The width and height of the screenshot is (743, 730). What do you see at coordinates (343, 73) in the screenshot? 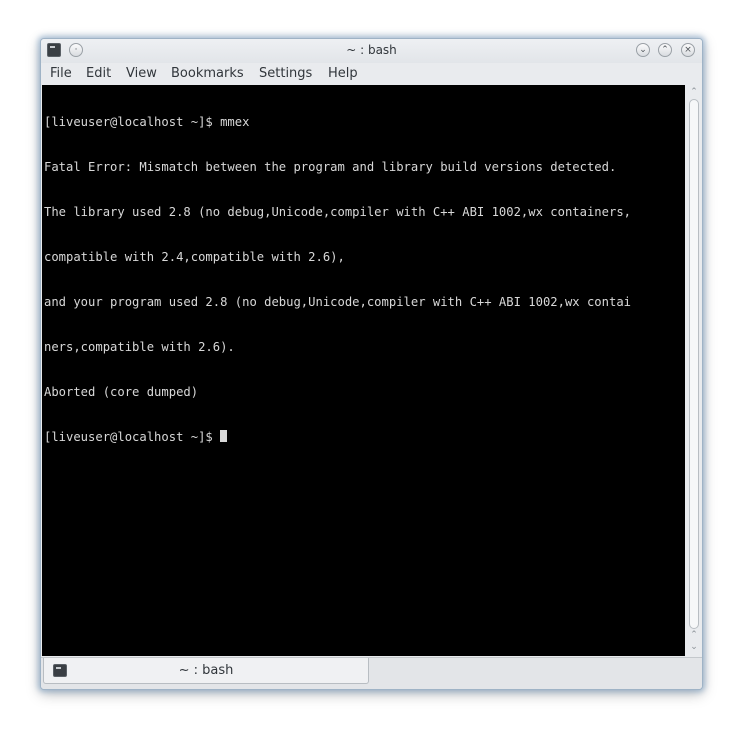
I see `menu-help: Help` at bounding box center [343, 73].